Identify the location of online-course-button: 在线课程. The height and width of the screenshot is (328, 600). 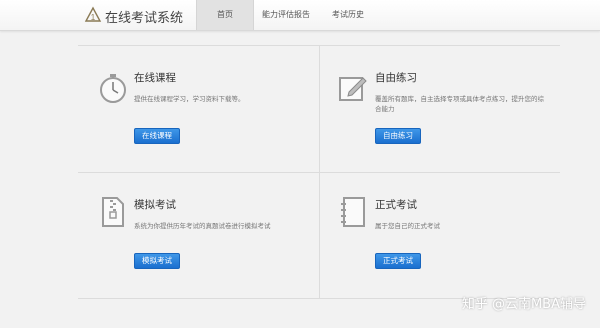
(157, 136).